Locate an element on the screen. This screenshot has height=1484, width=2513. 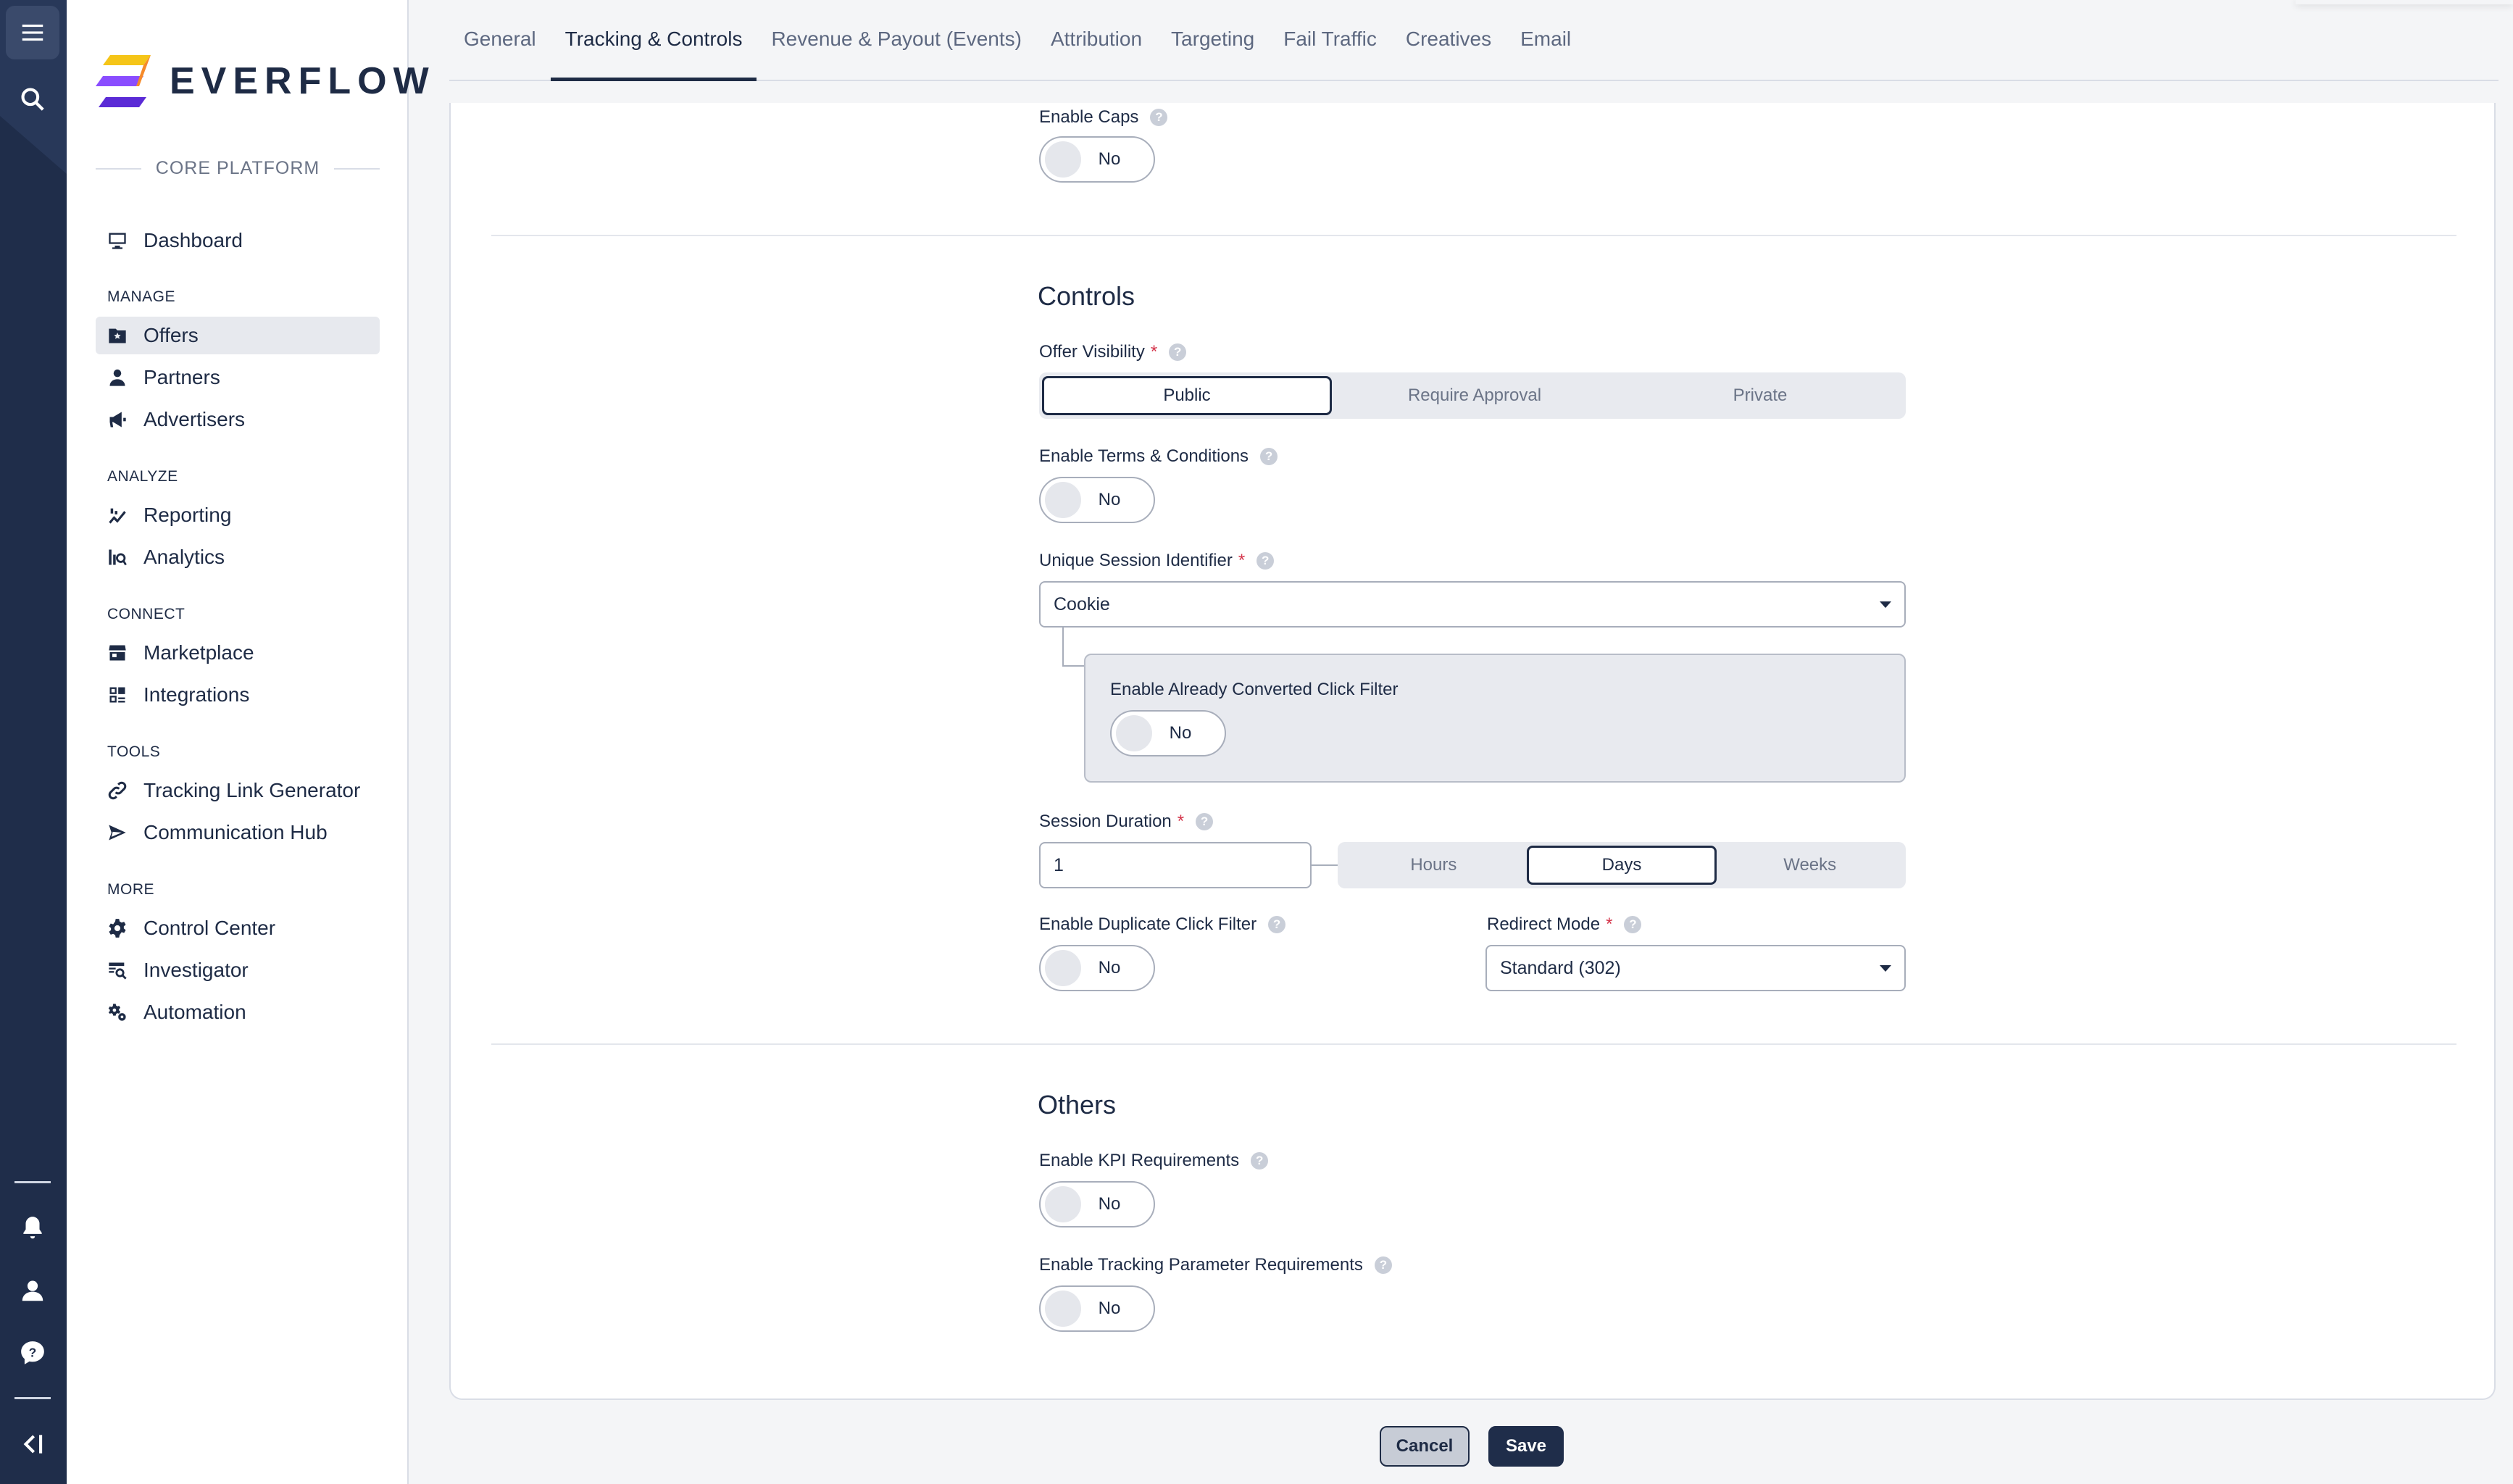
visibility-option-public: Public is located at coordinates (1187, 396).